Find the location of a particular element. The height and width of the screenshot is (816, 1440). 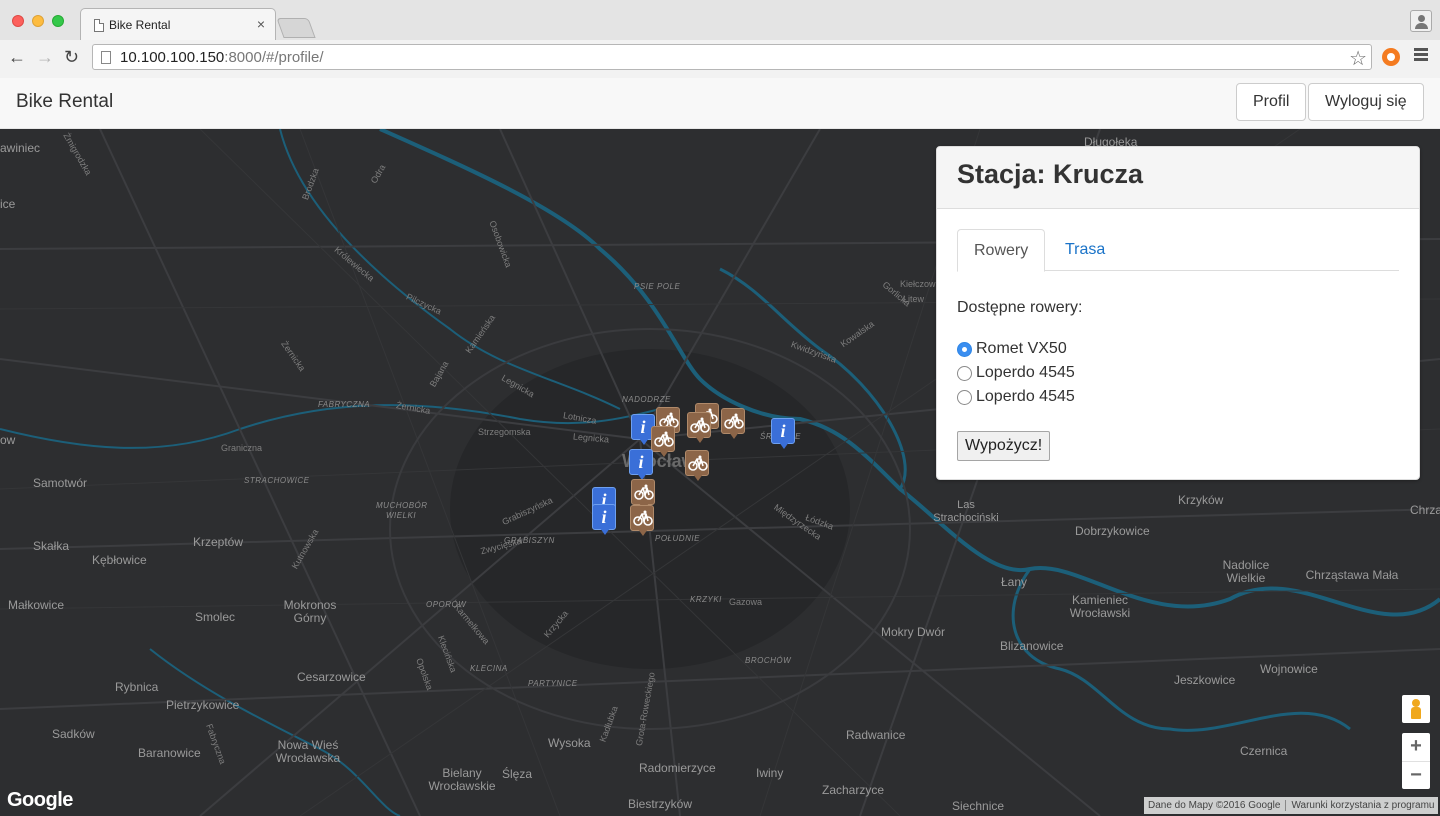

map-label: Smolec is located at coordinates (215, 617).